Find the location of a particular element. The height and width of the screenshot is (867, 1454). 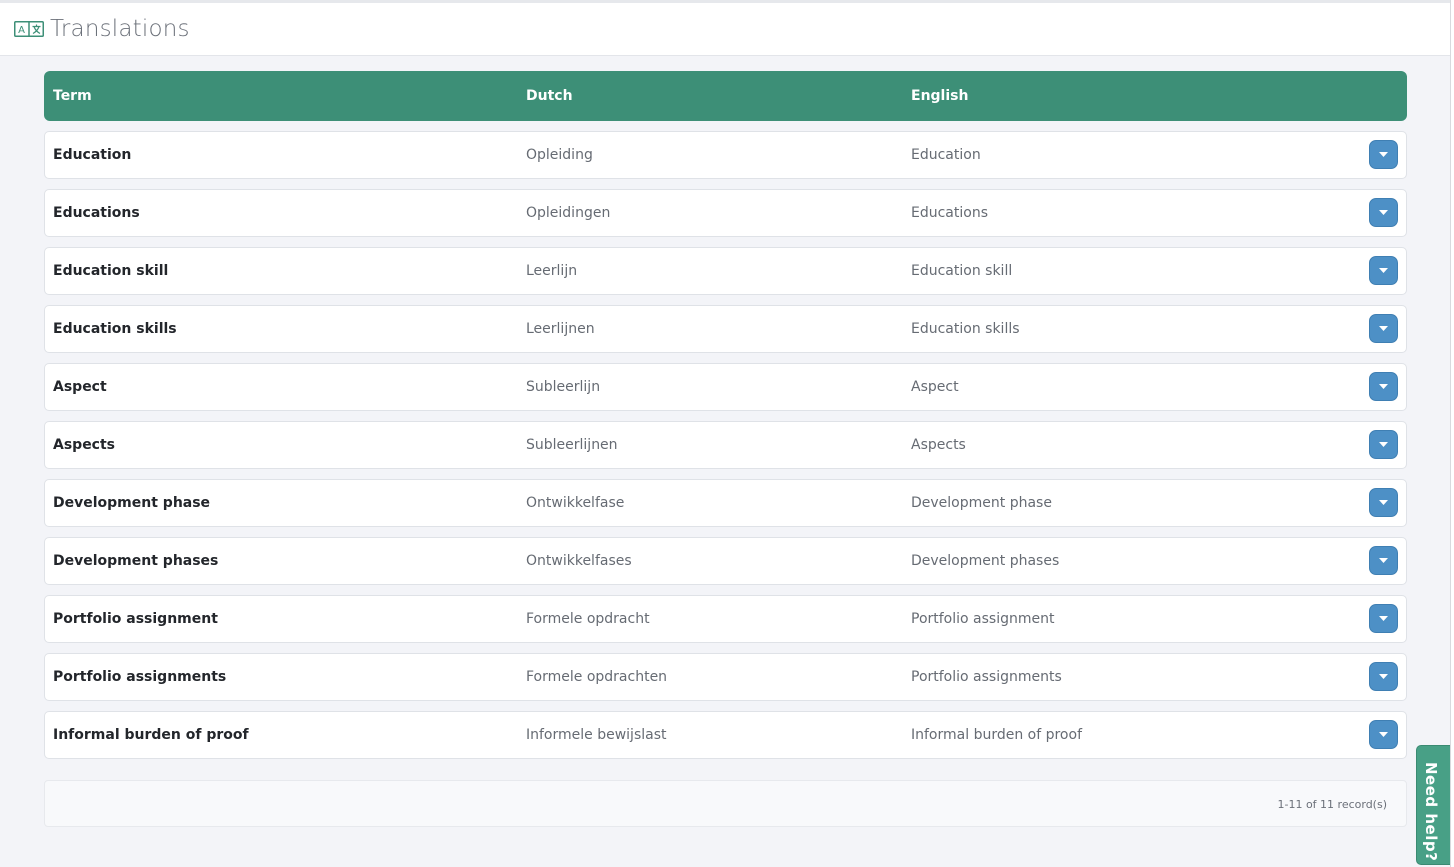

table-row: Education skill Leerlijn Education skill is located at coordinates (725, 271).